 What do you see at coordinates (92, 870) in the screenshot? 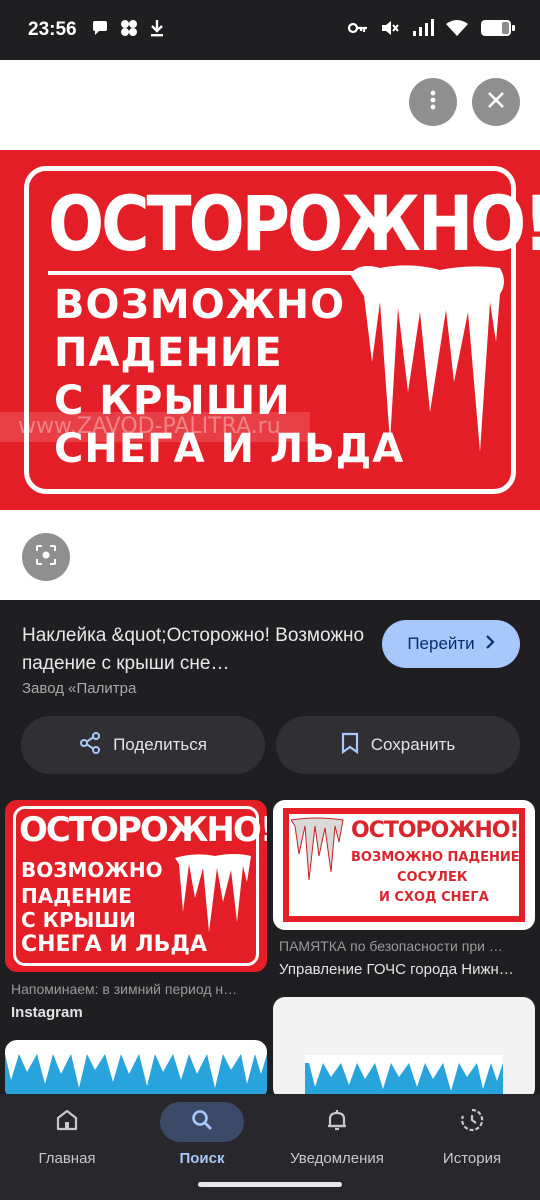
I see `card1-text-1: ВОЗМОЖНО` at bounding box center [92, 870].